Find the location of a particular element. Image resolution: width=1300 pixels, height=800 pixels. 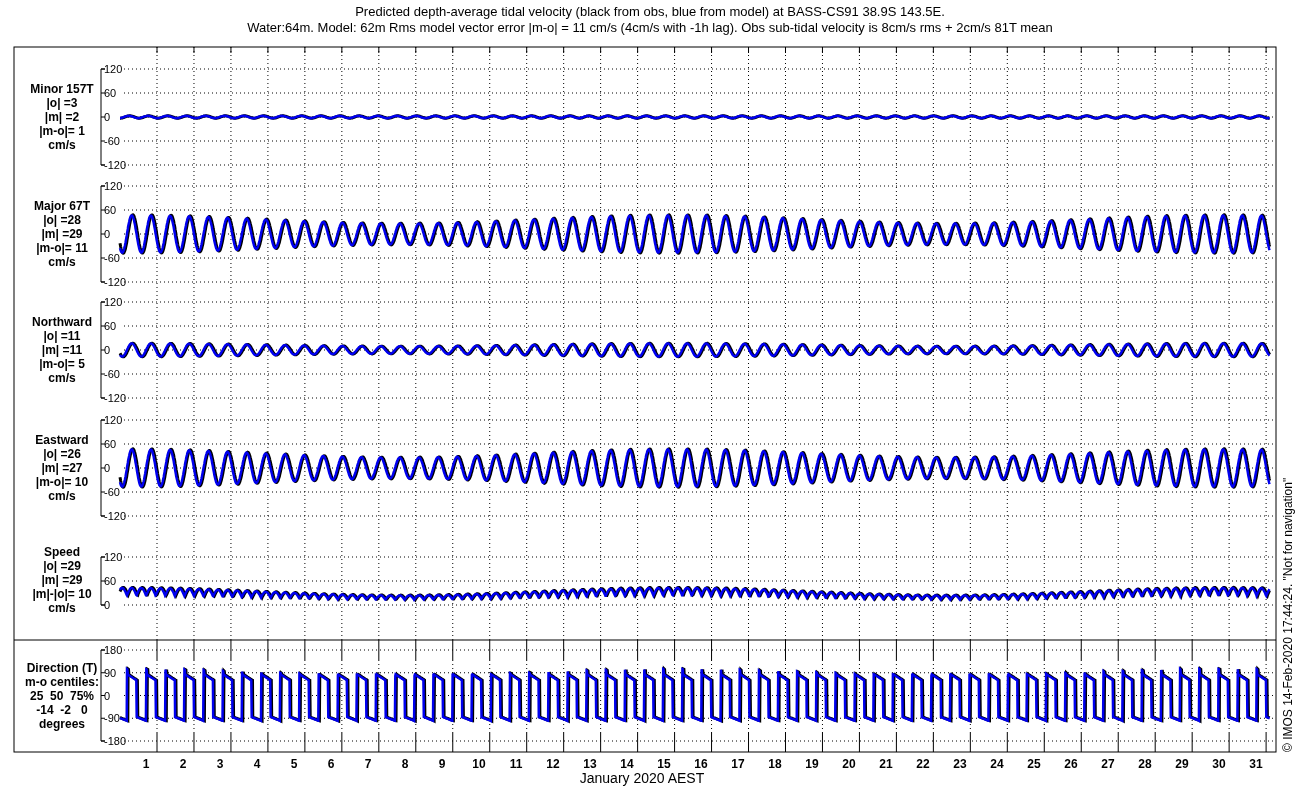

x-tick-label: 11 is located at coordinates (516, 764).